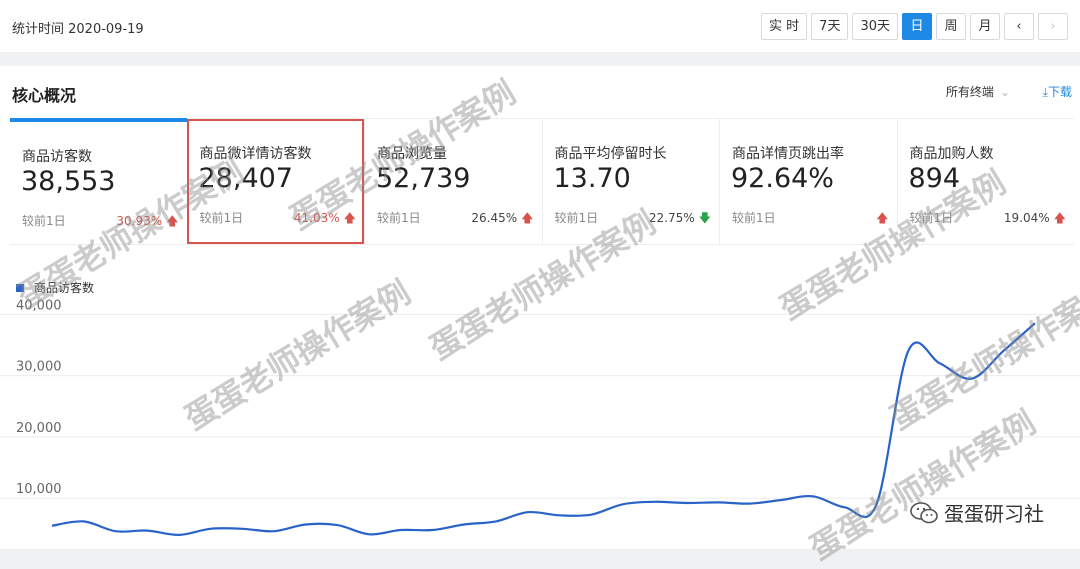 Image resolution: width=1080 pixels, height=569 pixels. I want to click on metric-card-micro-detail-visitors: 商品微详情访客数 28,407 较前1日 41.03% 🡅, so click(276, 181).